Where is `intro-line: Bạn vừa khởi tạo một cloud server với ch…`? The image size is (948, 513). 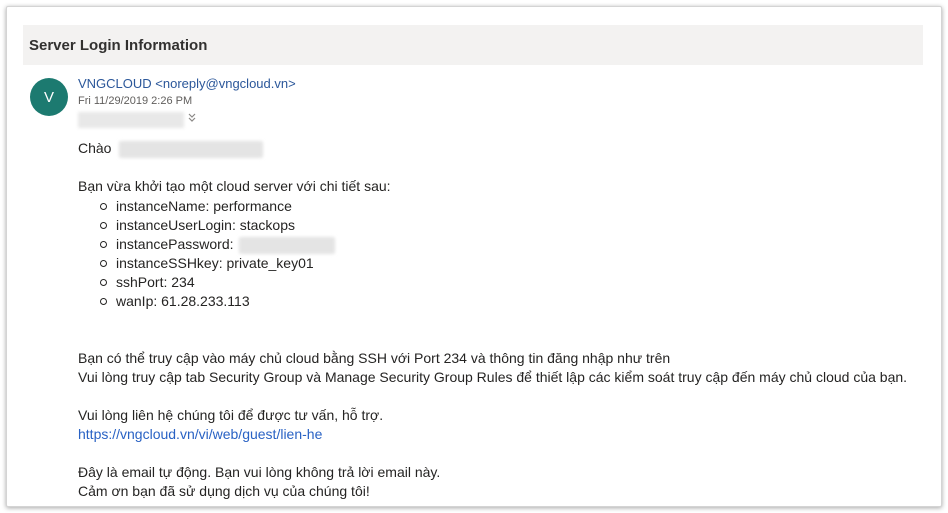 intro-line: Bạn vừa khởi tạo một cloud server với ch… is located at coordinates (234, 186).